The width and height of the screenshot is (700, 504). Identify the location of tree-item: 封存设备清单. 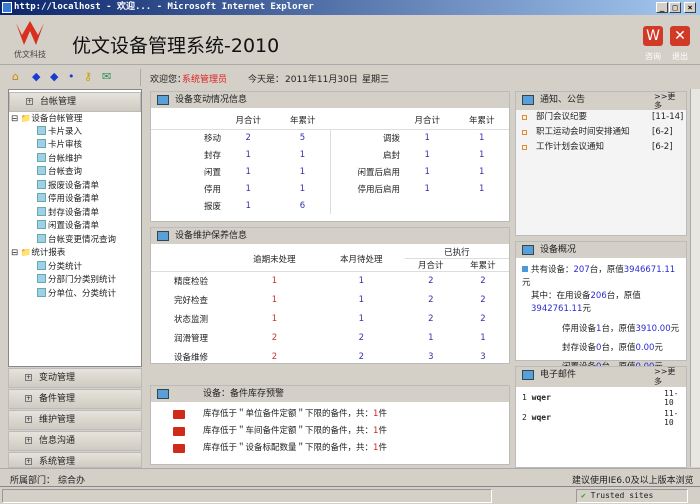
(68, 212).